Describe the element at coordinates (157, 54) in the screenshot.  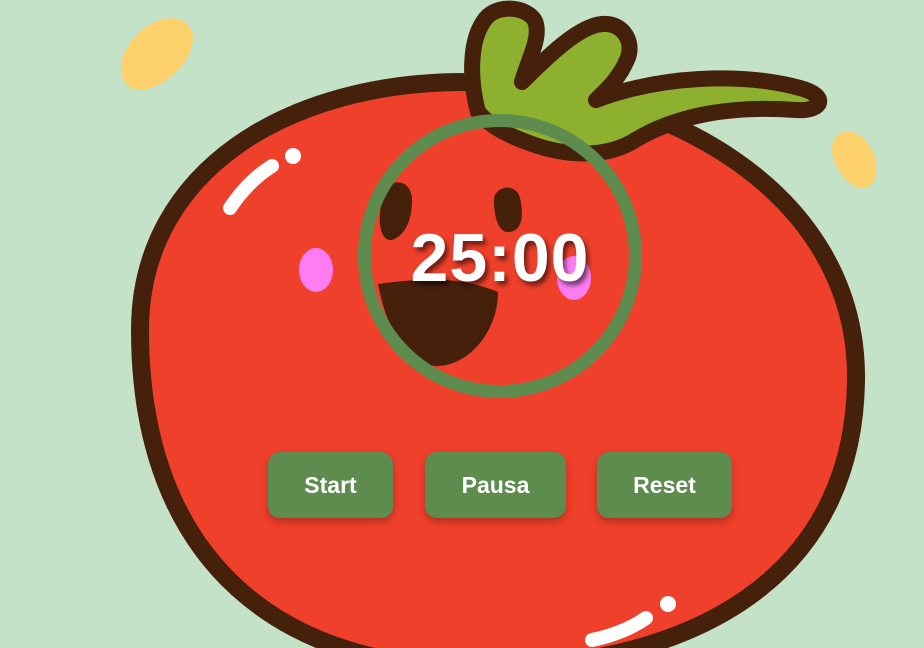
I see `seed-left` at that location.